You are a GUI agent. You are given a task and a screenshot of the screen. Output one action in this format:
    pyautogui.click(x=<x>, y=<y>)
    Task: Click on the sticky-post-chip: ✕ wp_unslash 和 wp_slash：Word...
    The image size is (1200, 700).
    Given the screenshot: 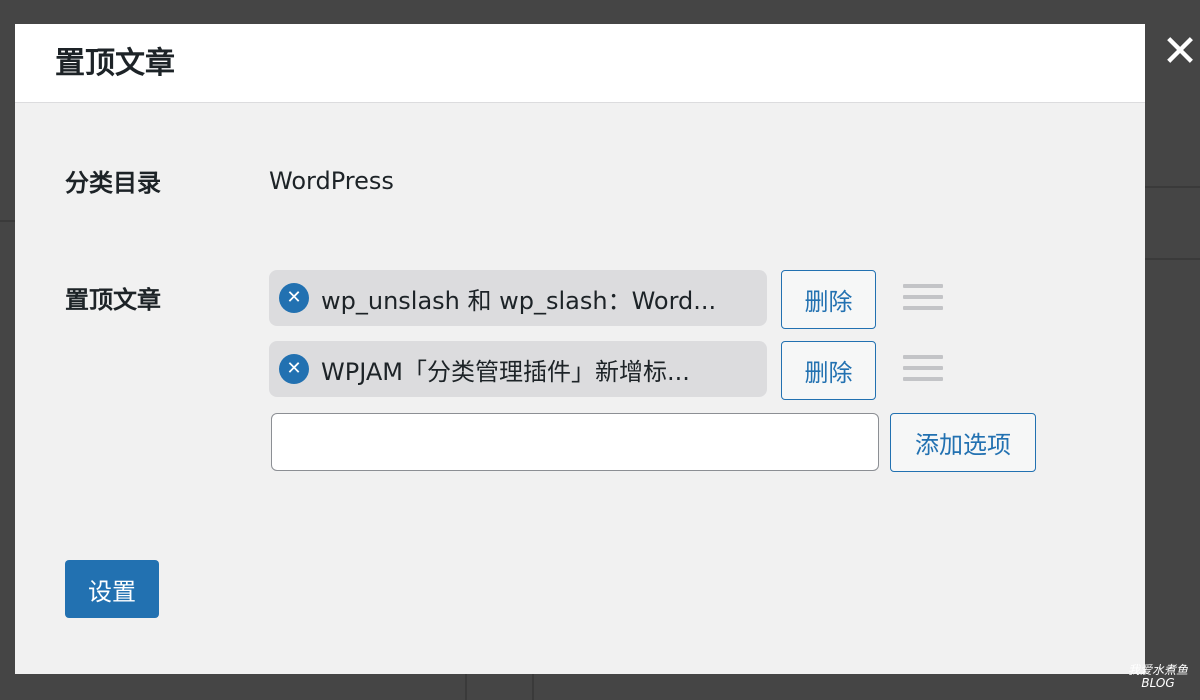 What is the action you would take?
    pyautogui.click(x=518, y=298)
    